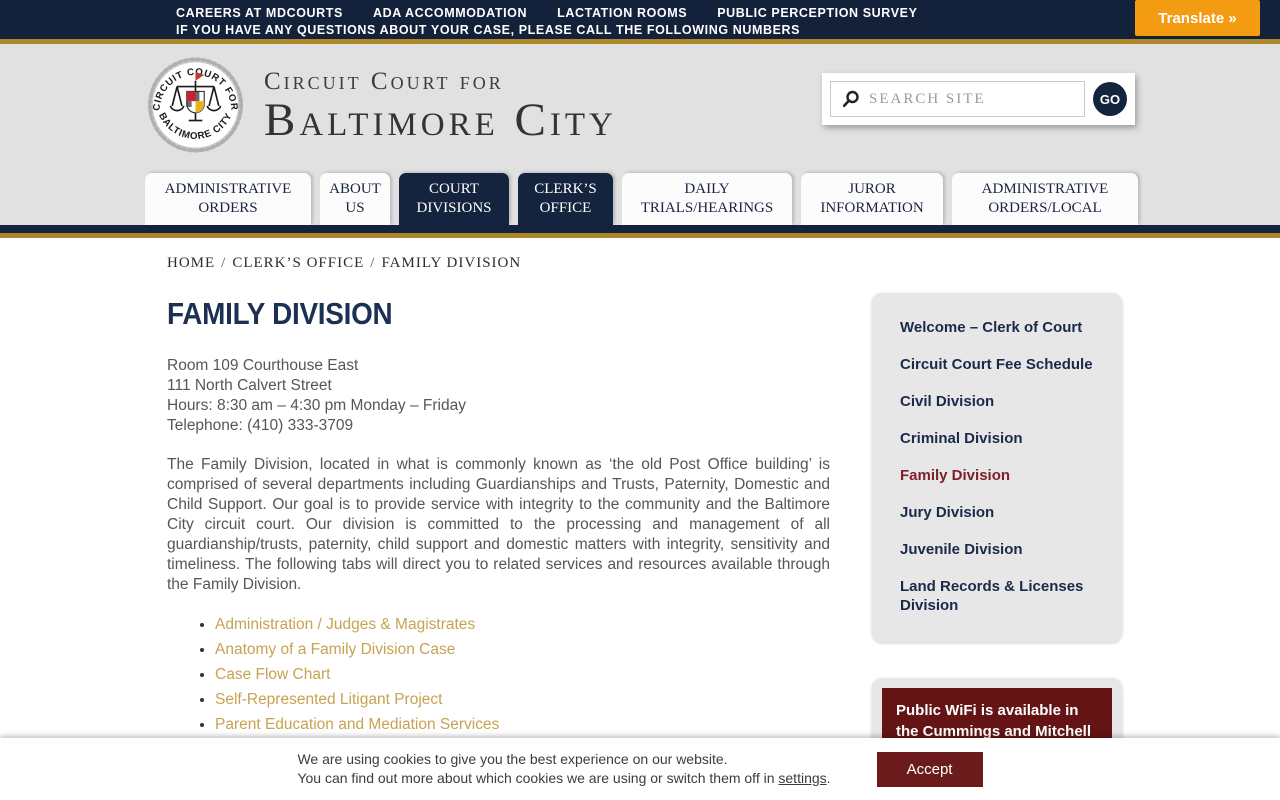 This screenshot has height=800, width=1280. Describe the element at coordinates (1011, 475) in the screenshot. I see `sidebar-item-family-division: Family Division` at that location.